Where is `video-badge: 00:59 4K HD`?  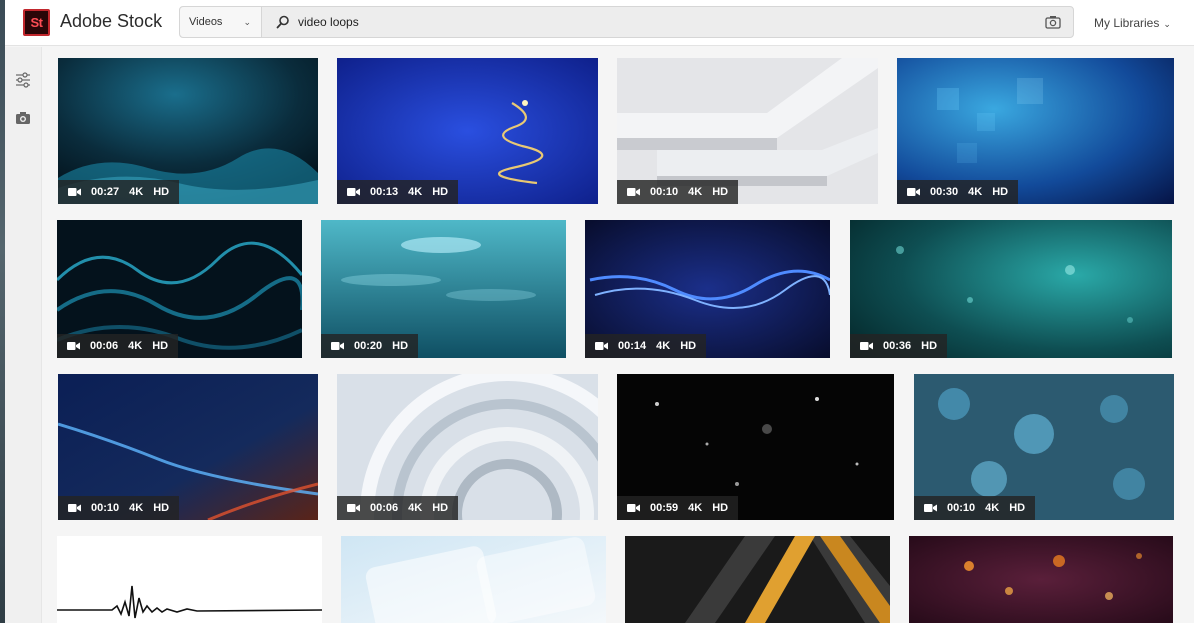 video-badge: 00:59 4K HD is located at coordinates (678, 508).